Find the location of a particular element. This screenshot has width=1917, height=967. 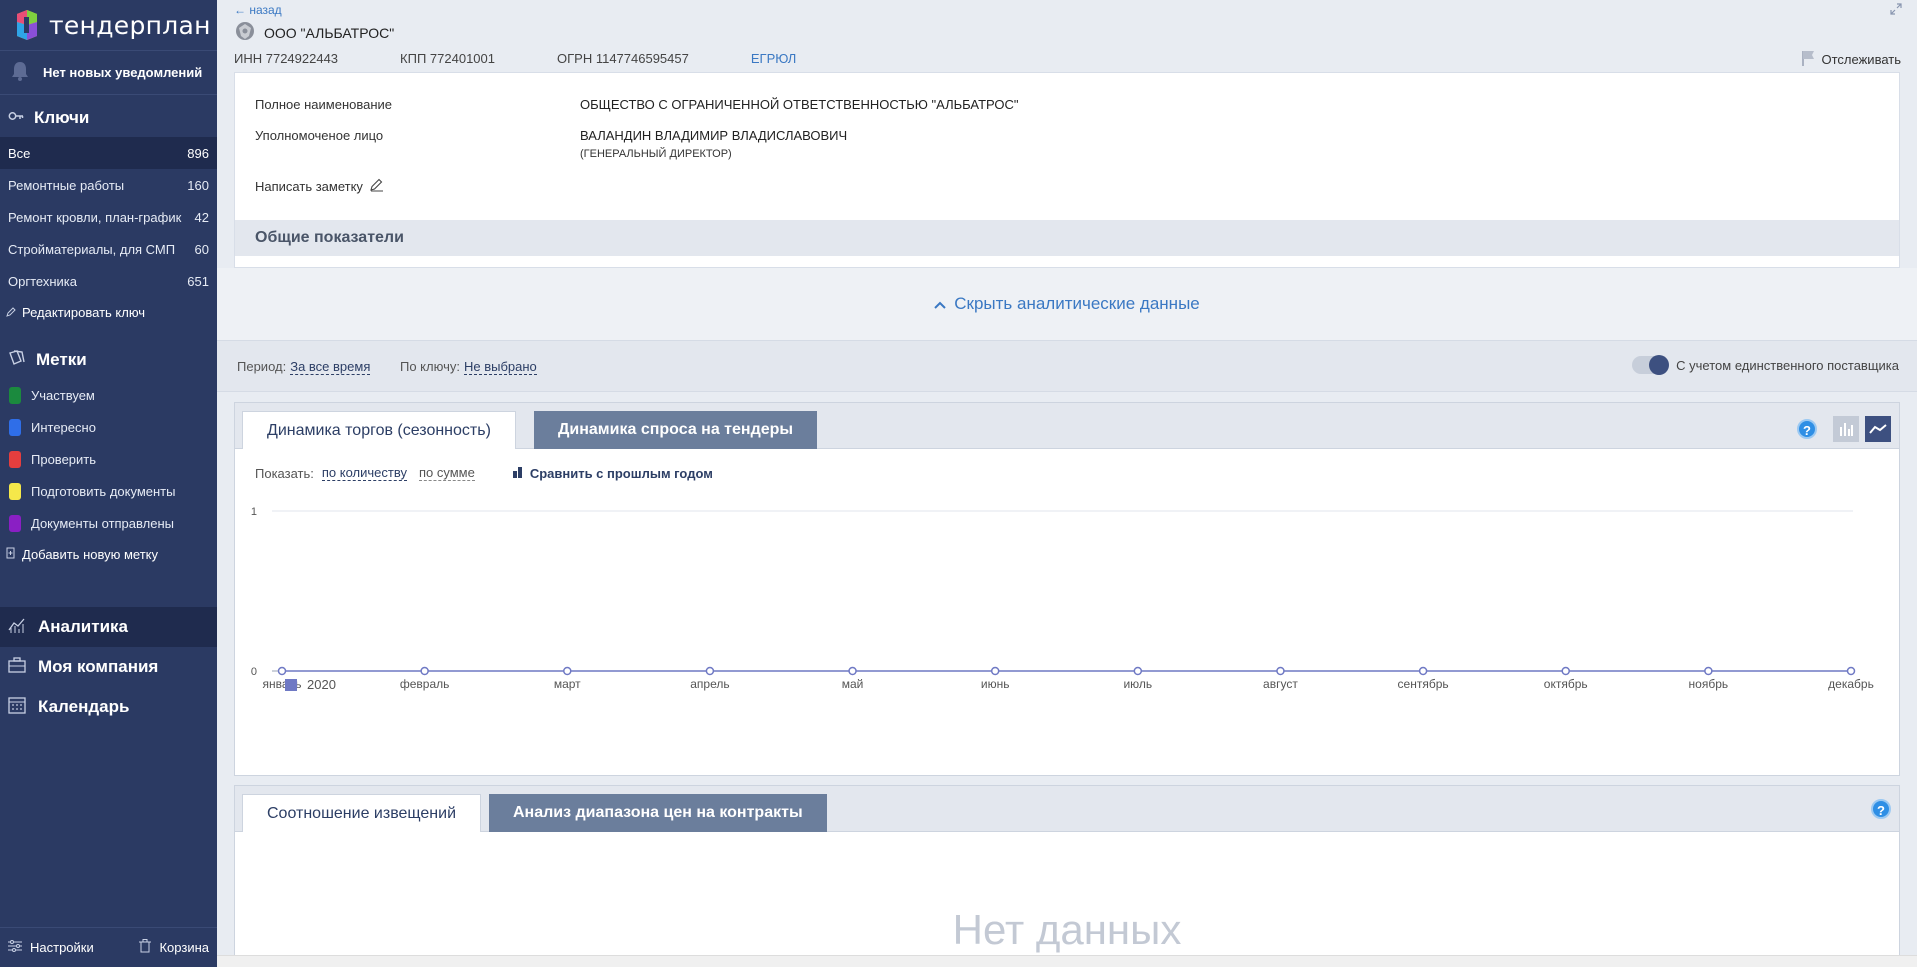

compare-bar-icon is located at coordinates (517, 473).